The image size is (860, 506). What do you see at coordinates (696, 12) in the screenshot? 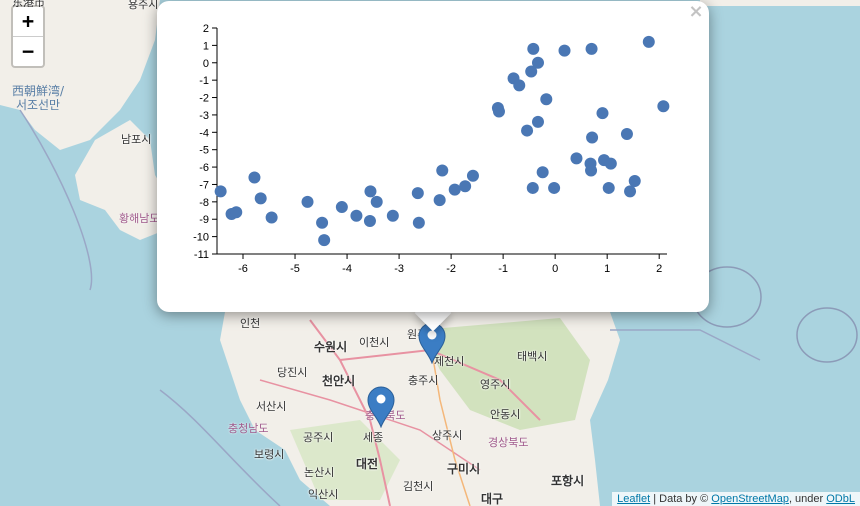
I see `close-icon: ×` at bounding box center [696, 12].